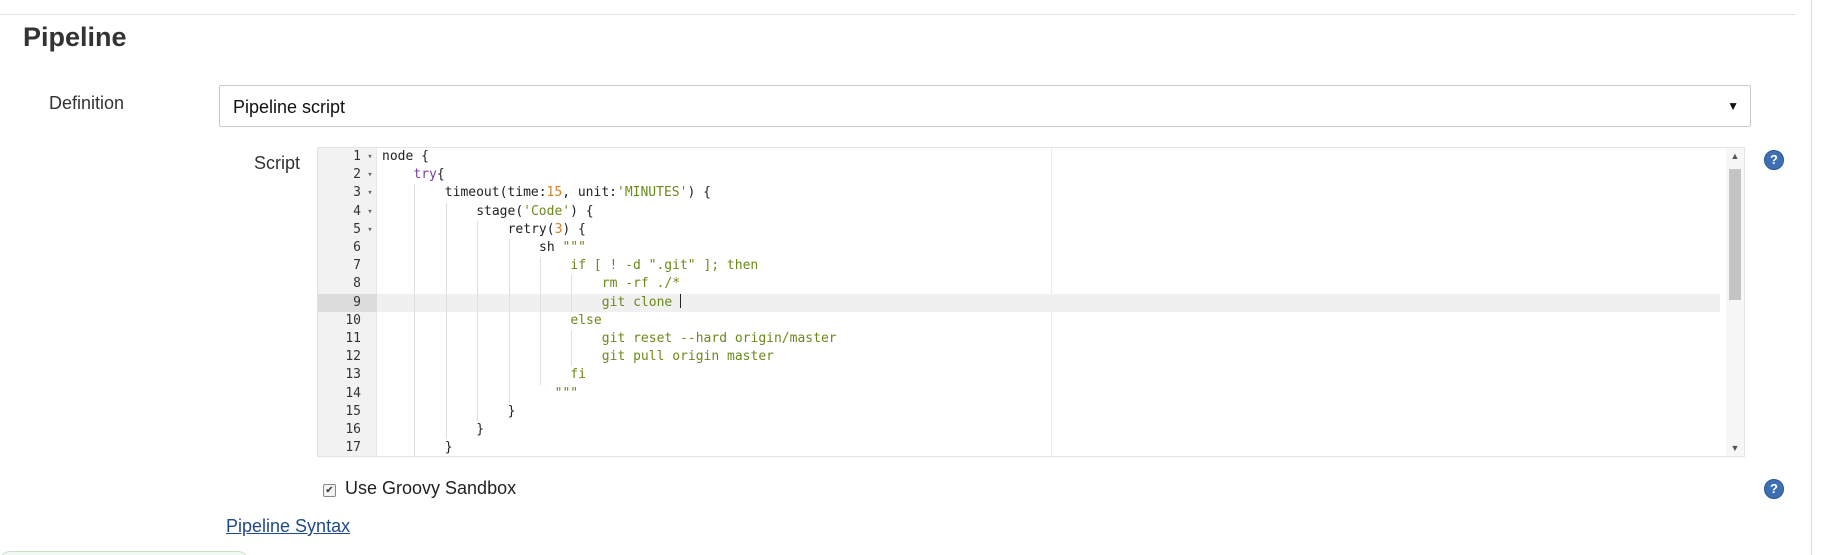  What do you see at coordinates (1019, 248) in the screenshot?
I see `code-line: 6 sh """` at bounding box center [1019, 248].